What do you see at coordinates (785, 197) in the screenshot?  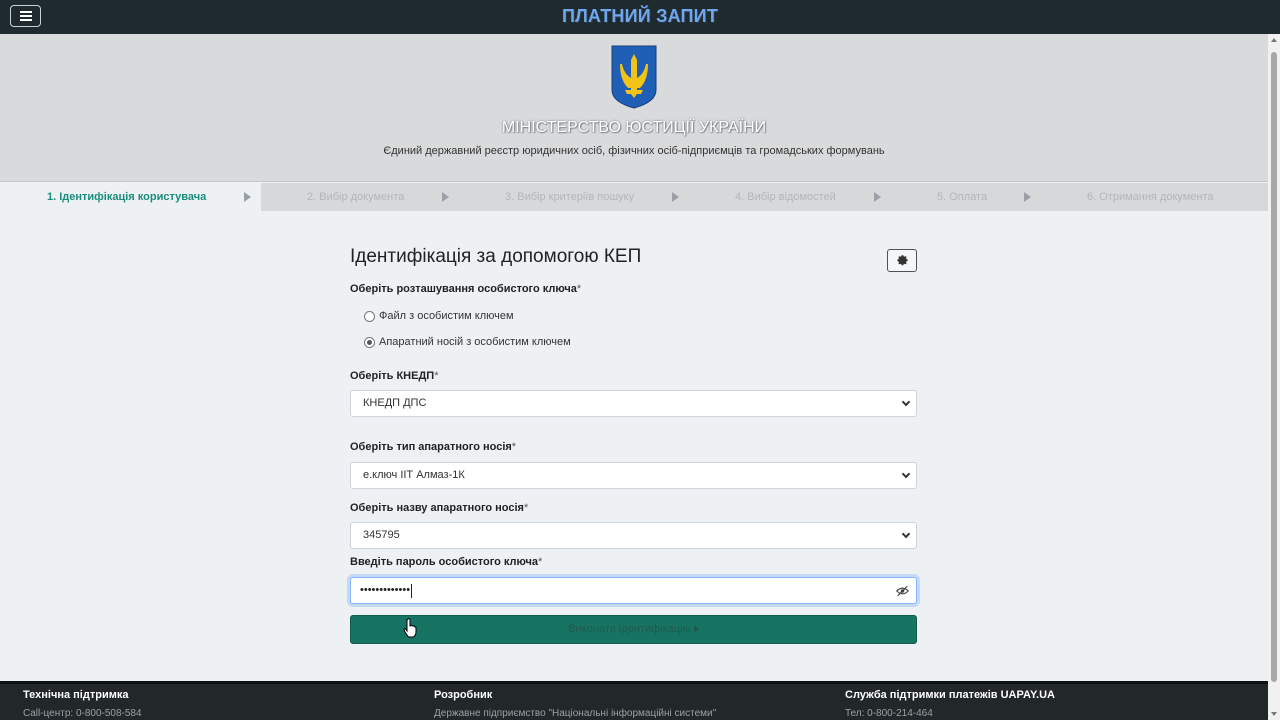 I see `step-label: 4. Вибір відомостей` at bounding box center [785, 197].